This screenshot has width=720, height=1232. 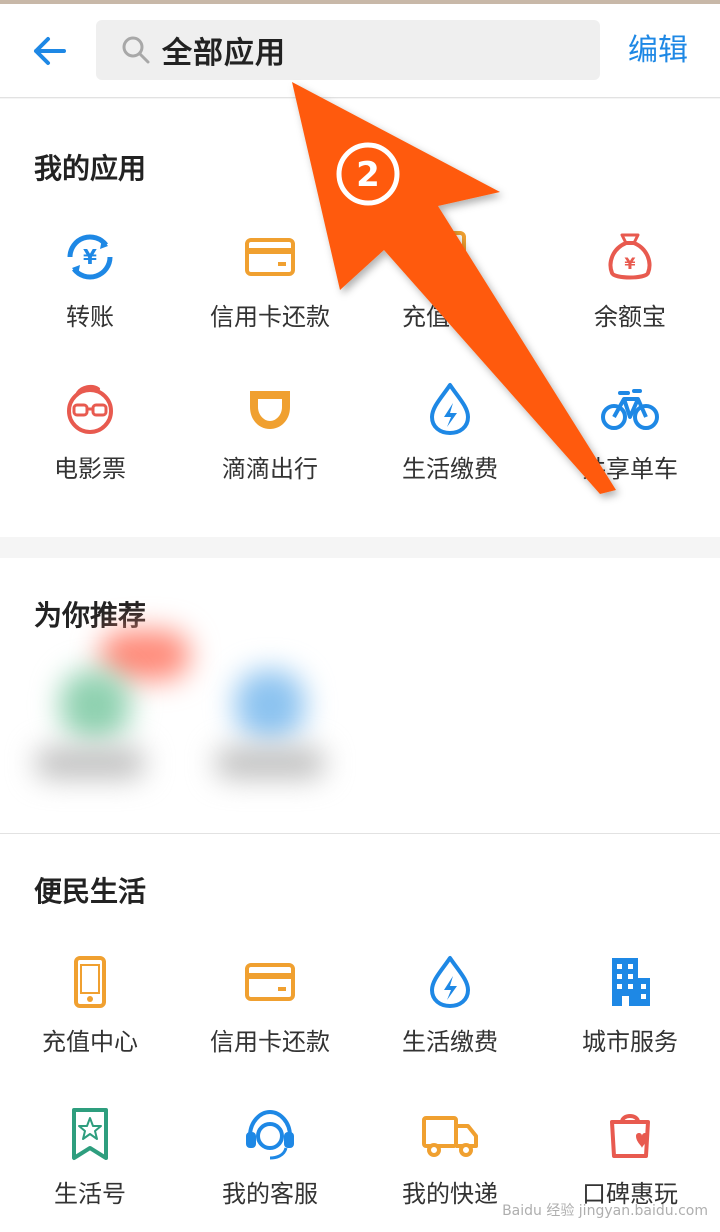 I want to click on recharge-icon, so click(x=450, y=257).